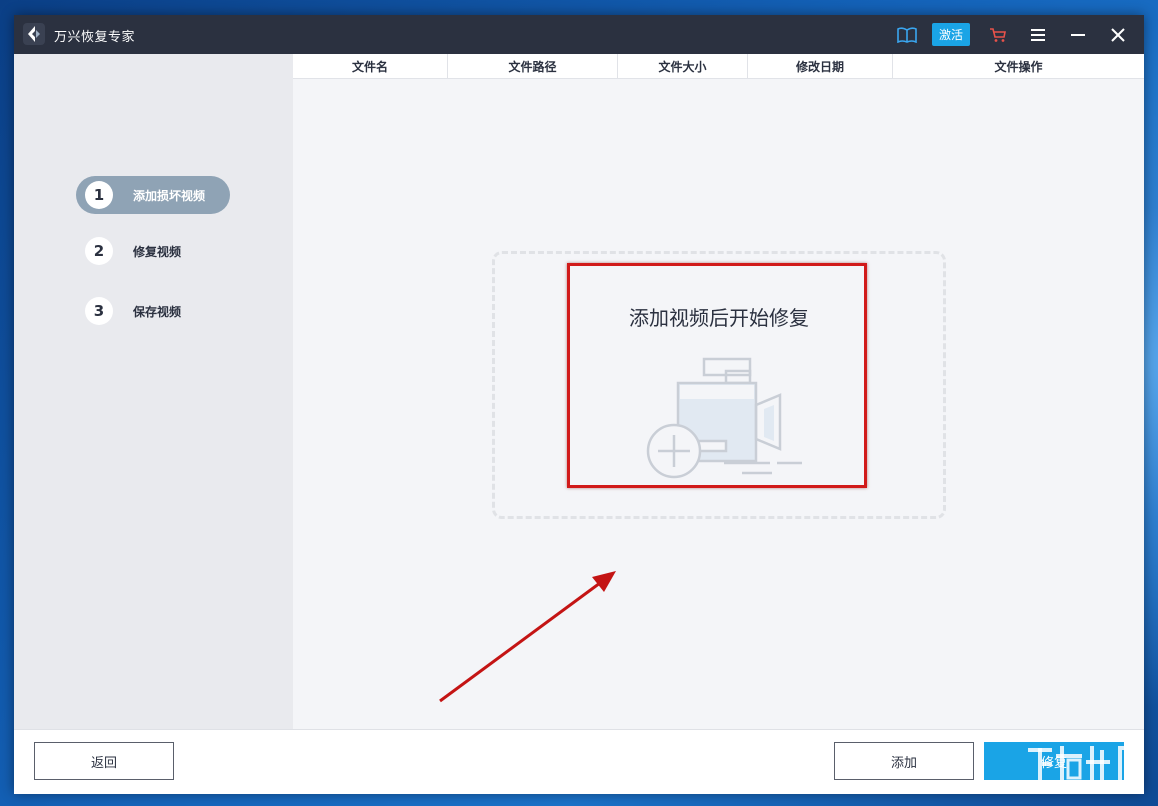 Image resolution: width=1158 pixels, height=806 pixels. What do you see at coordinates (104, 761) in the screenshot?
I see `back-button: 返回` at bounding box center [104, 761].